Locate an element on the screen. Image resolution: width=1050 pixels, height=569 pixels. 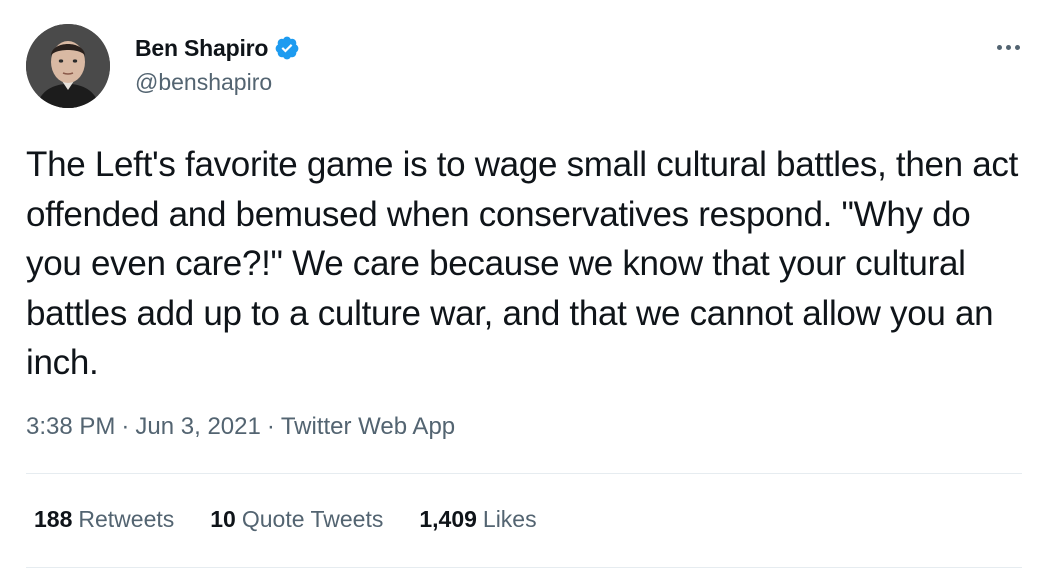
user-name-row: Ben Shapiro is located at coordinates (217, 48).